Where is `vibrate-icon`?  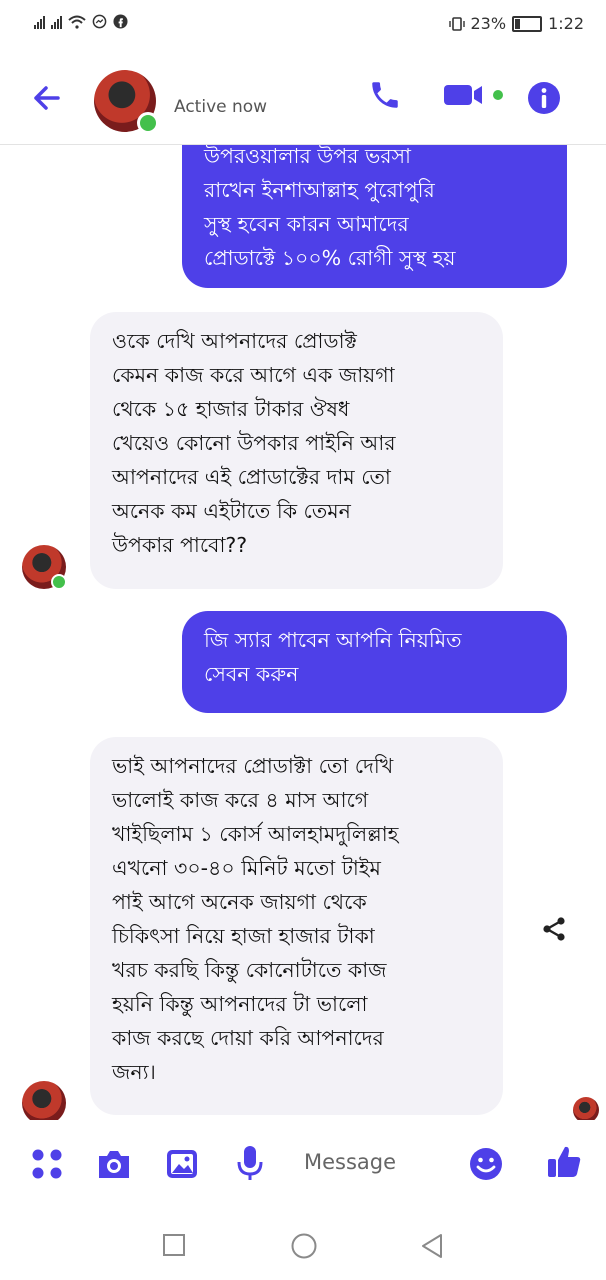
vibrate-icon is located at coordinates (456, 23).